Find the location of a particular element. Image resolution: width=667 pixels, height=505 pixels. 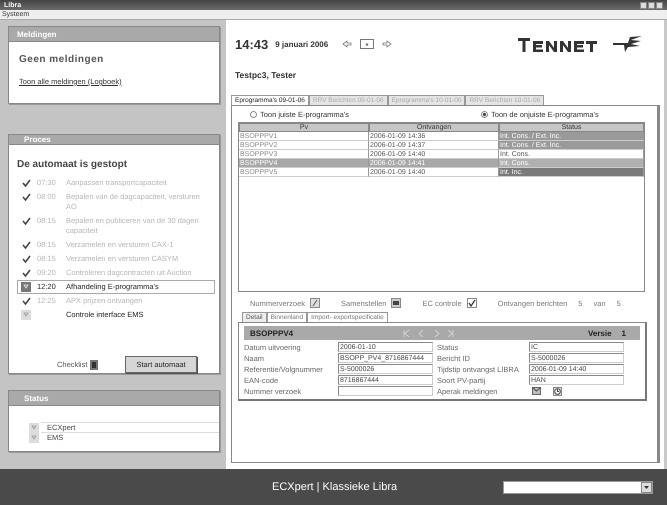

checklist-icon is located at coordinates (94, 365).